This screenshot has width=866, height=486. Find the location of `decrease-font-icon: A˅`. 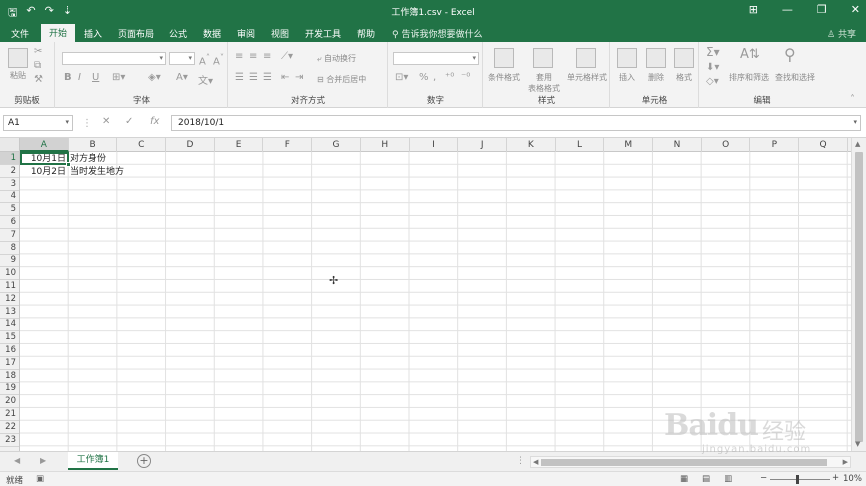

decrease-font-icon: A˅ is located at coordinates (218, 59).